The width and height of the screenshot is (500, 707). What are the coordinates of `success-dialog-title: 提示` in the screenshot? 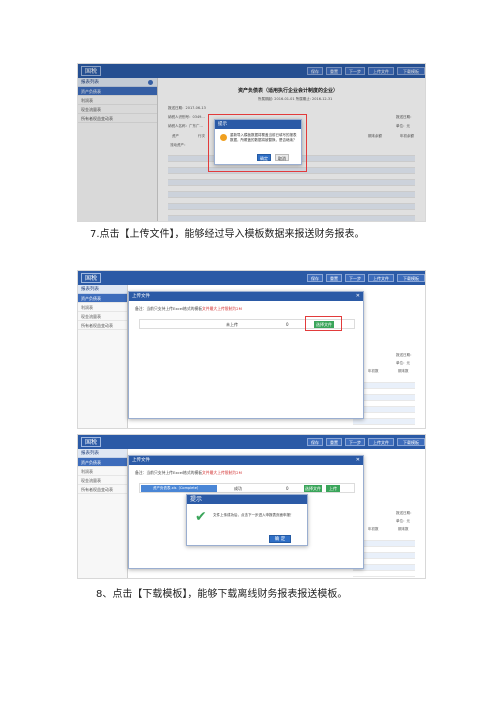 It's located at (247, 499).